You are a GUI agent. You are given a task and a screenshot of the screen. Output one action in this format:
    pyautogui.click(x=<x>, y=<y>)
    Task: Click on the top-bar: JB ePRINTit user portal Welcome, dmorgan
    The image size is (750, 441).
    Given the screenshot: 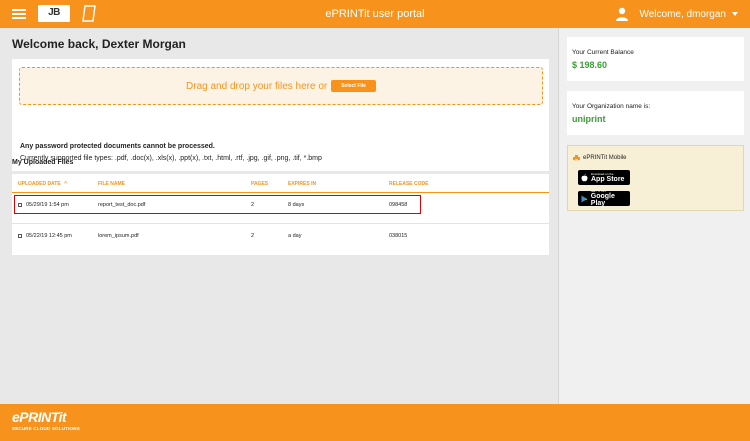 What is the action you would take?
    pyautogui.click(x=375, y=14)
    